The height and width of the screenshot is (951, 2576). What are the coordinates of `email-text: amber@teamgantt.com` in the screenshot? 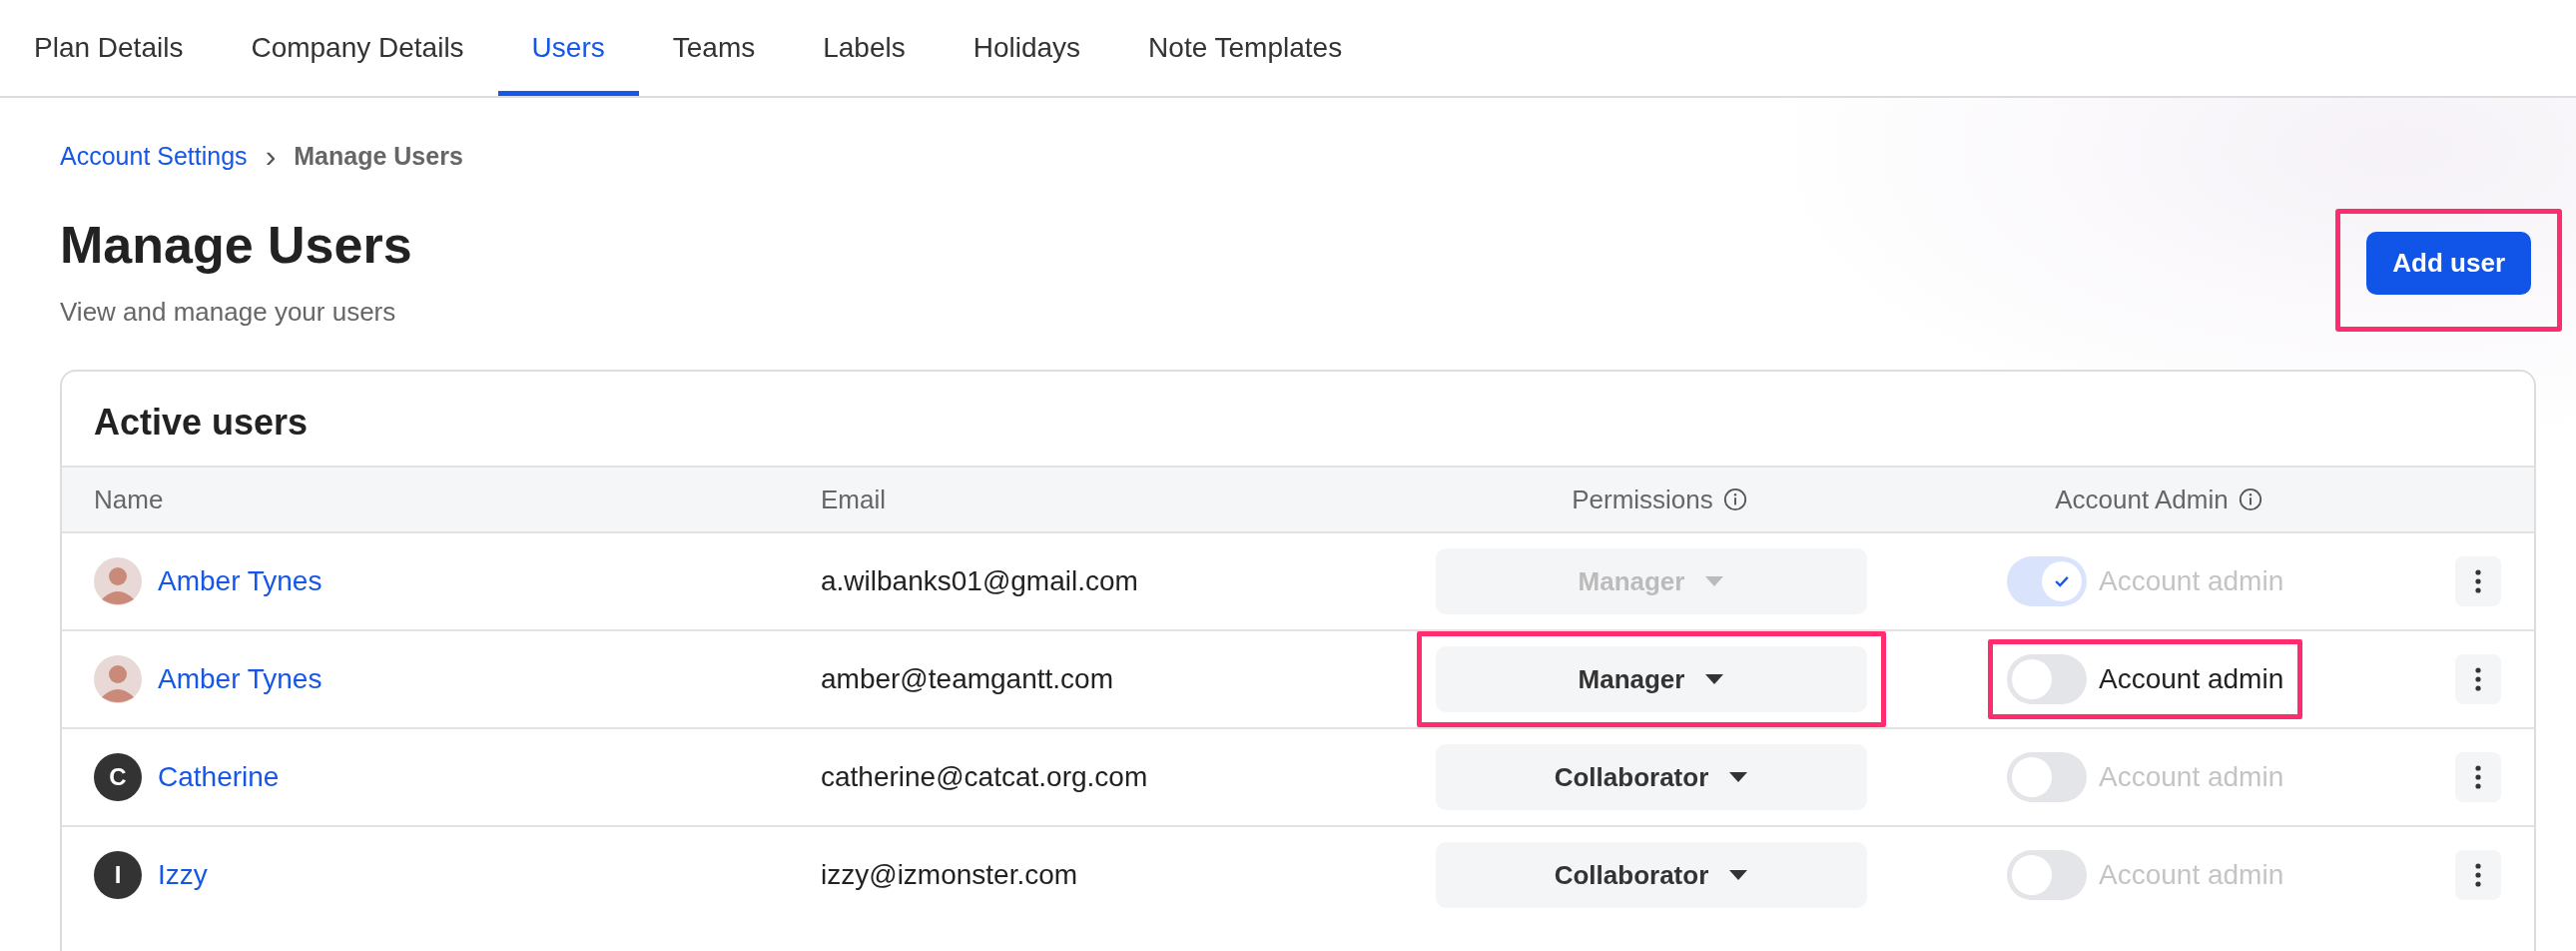 It's located at (967, 679).